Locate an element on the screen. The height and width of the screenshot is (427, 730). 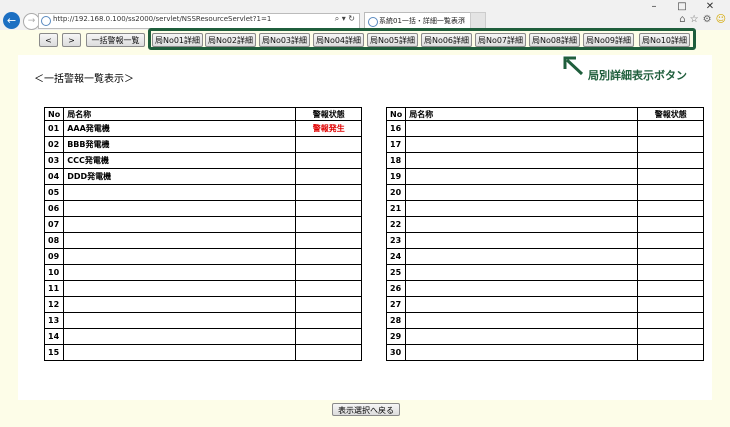
window-controls: – □ ✕ is located at coordinates (682, 7).